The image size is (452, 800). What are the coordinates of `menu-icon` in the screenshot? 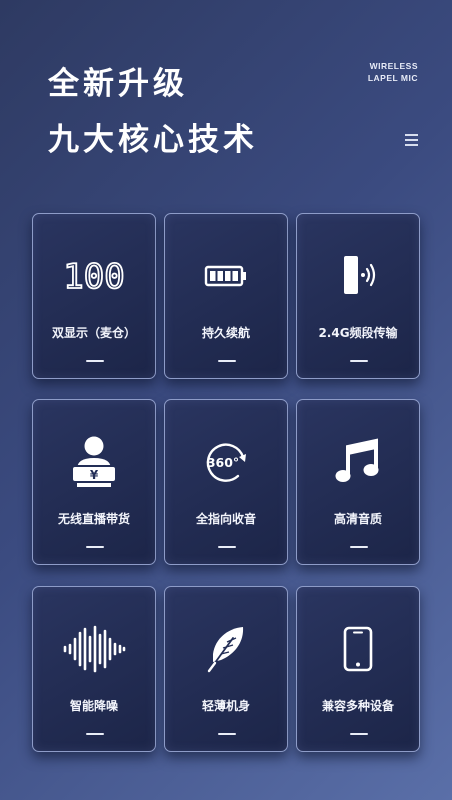 It's located at (411, 140).